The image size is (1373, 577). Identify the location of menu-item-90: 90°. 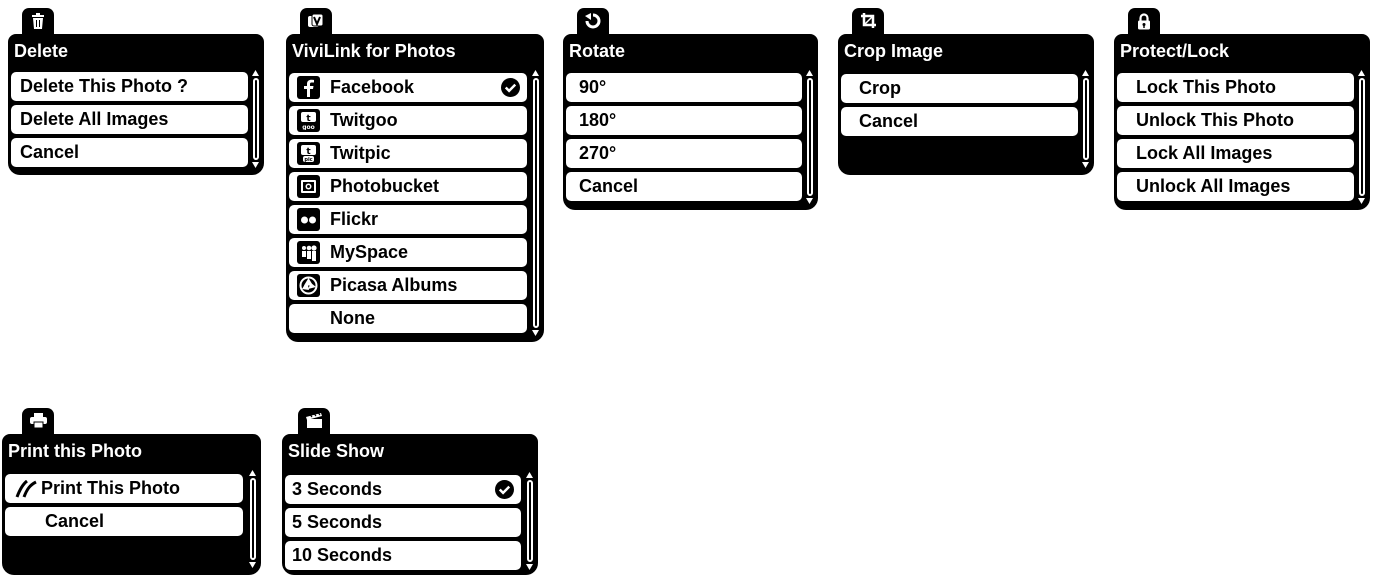
(684, 87).